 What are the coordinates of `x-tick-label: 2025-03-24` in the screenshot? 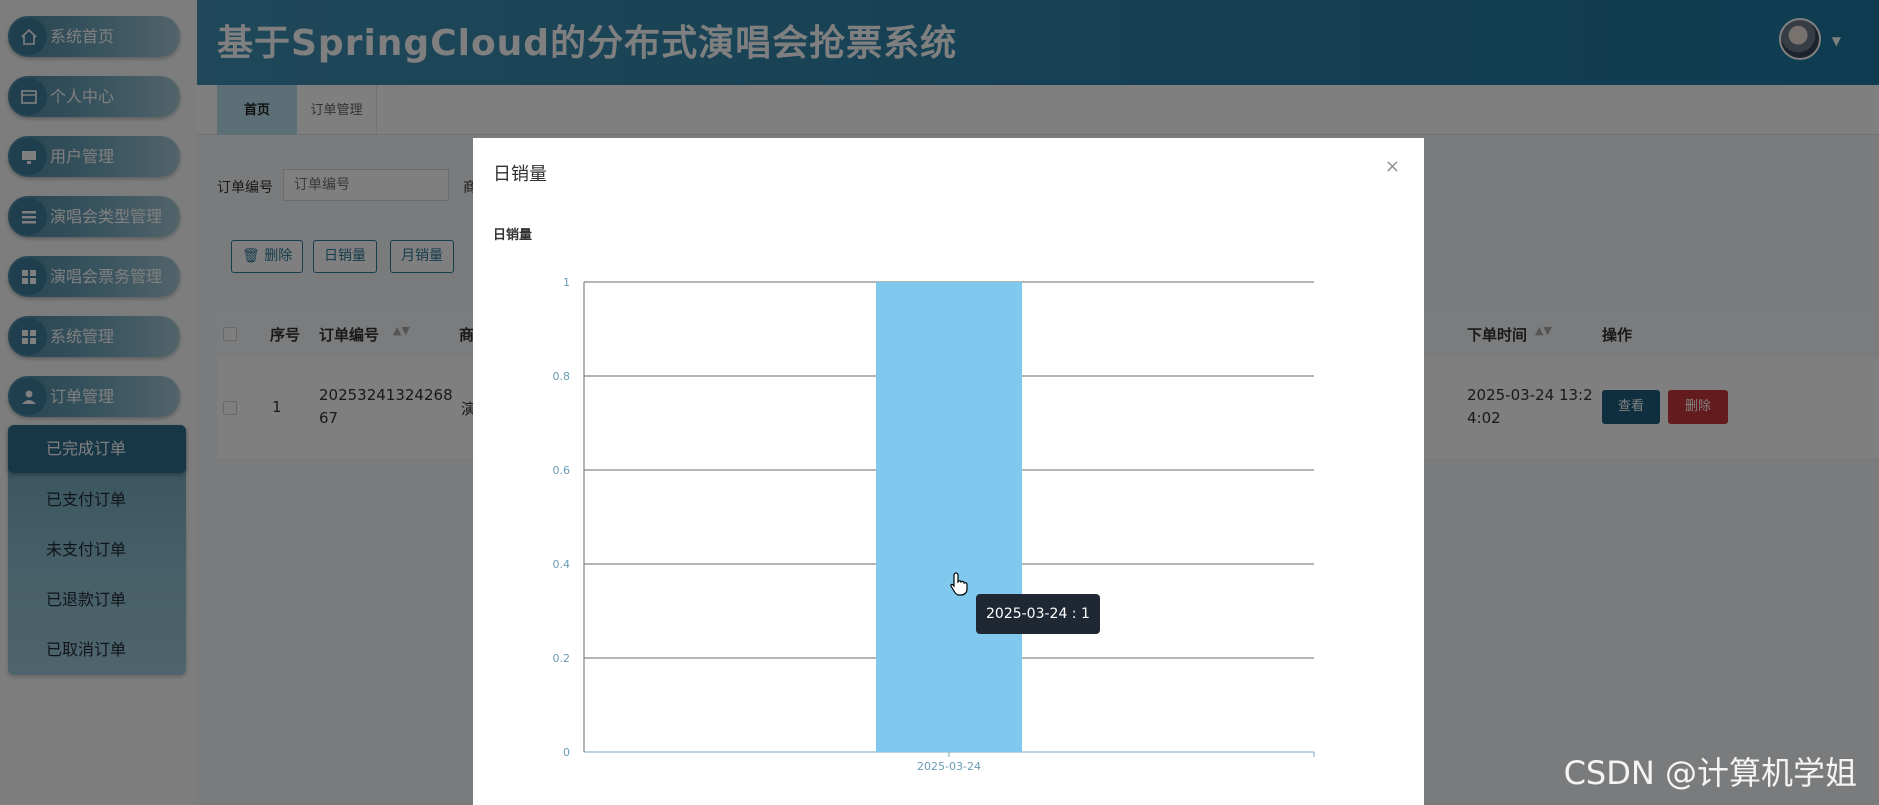 It's located at (949, 766).